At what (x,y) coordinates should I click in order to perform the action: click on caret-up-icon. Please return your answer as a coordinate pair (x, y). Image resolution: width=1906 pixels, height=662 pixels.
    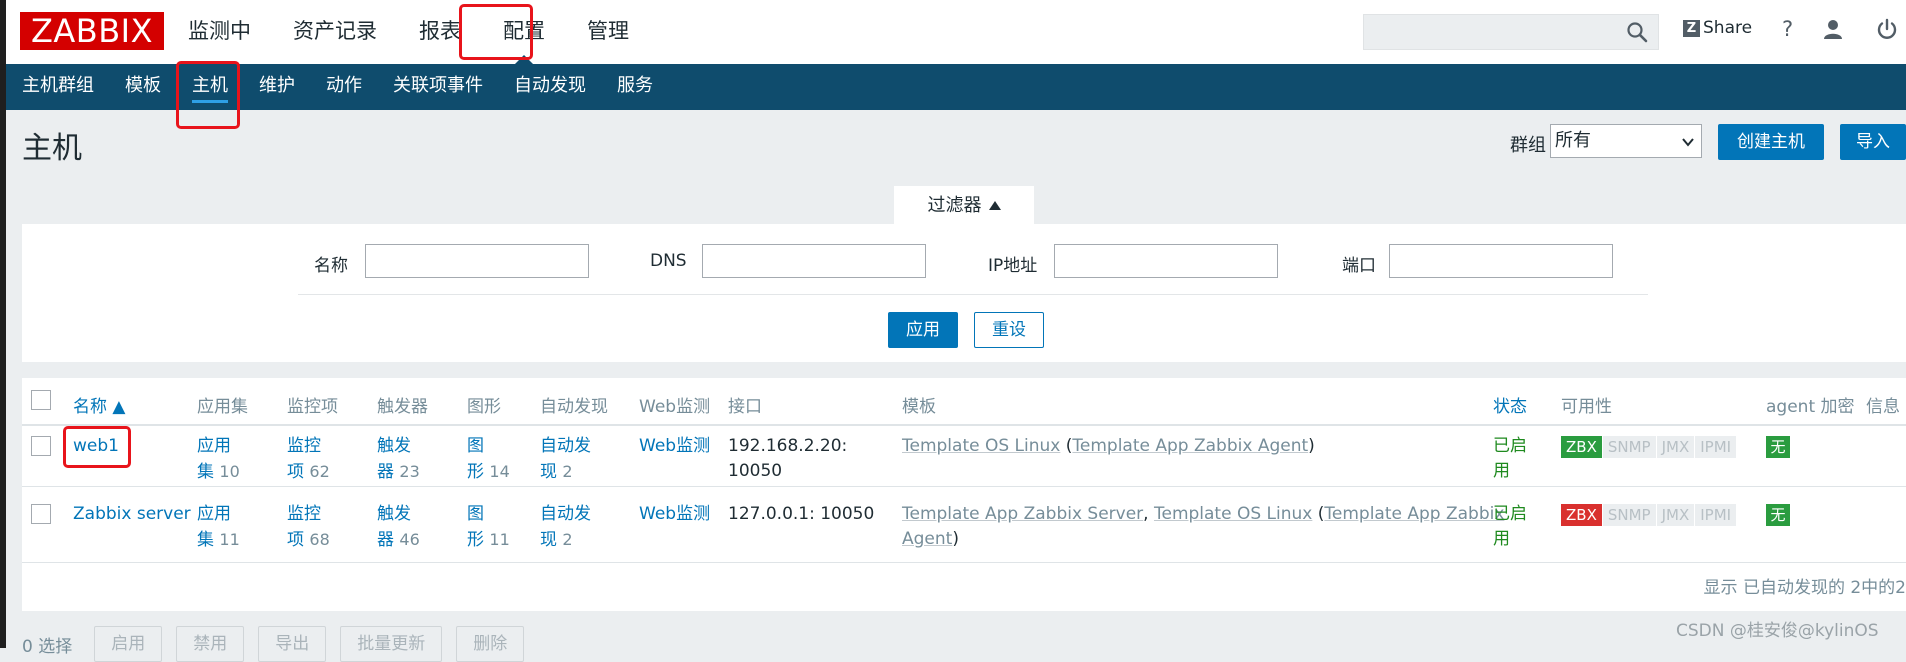
    Looking at the image, I should click on (994, 205).